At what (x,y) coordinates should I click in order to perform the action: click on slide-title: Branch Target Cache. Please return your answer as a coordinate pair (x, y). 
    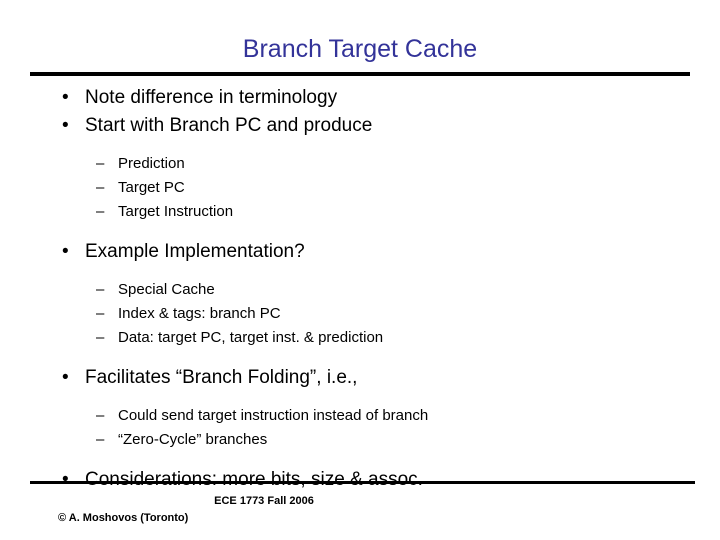
    Looking at the image, I should click on (360, 49).